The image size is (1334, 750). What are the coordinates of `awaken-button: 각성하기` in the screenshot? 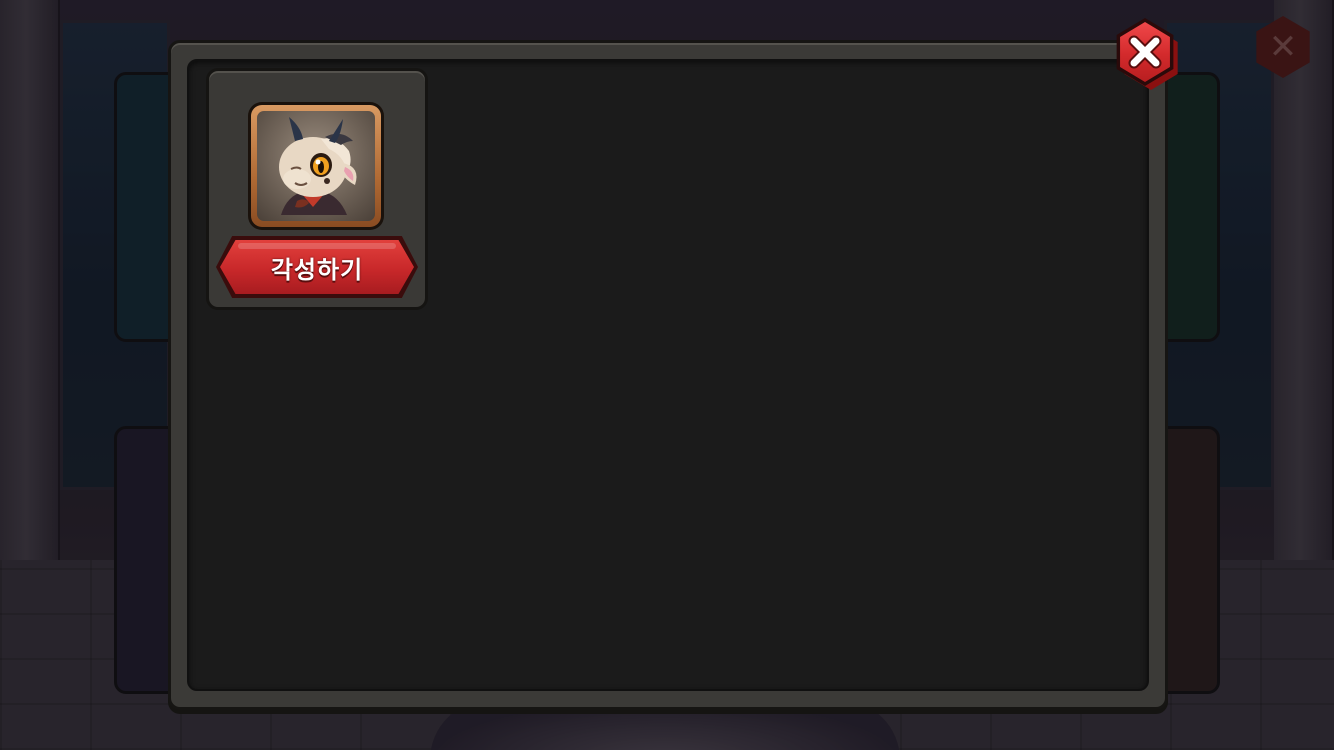 It's located at (317, 267).